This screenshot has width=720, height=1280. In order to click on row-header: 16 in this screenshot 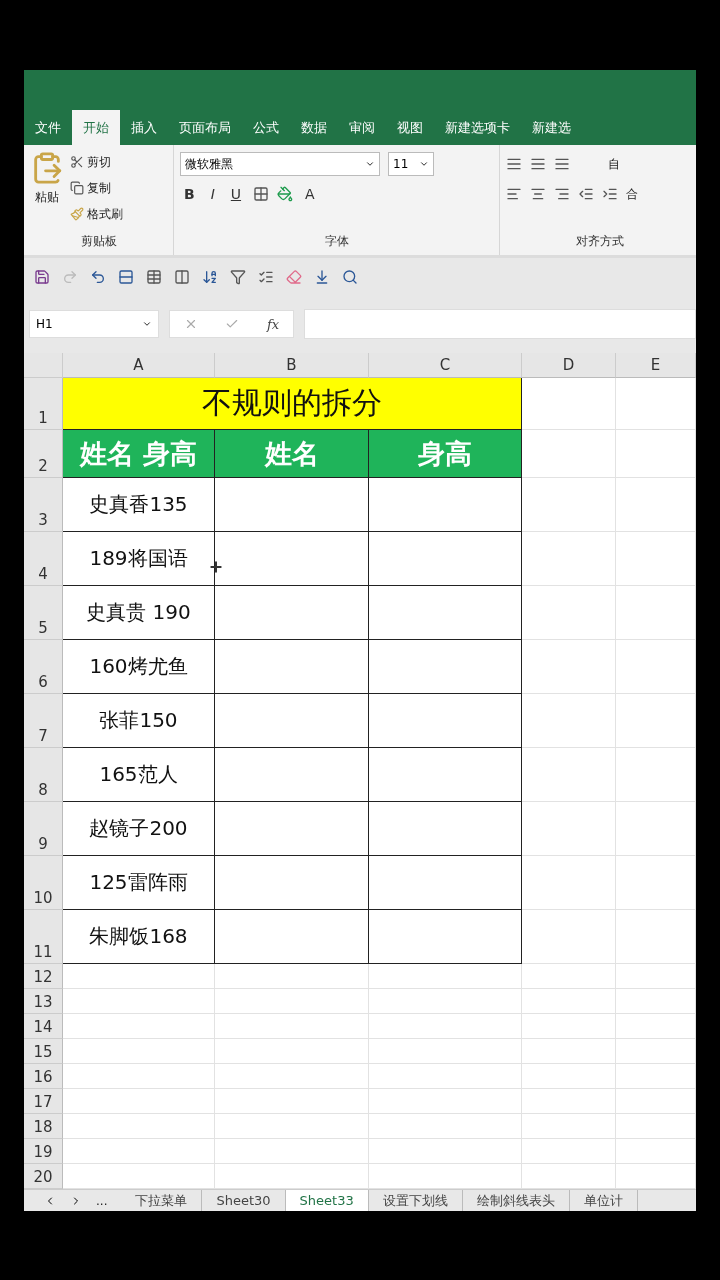, I will do `click(43, 1076)`.